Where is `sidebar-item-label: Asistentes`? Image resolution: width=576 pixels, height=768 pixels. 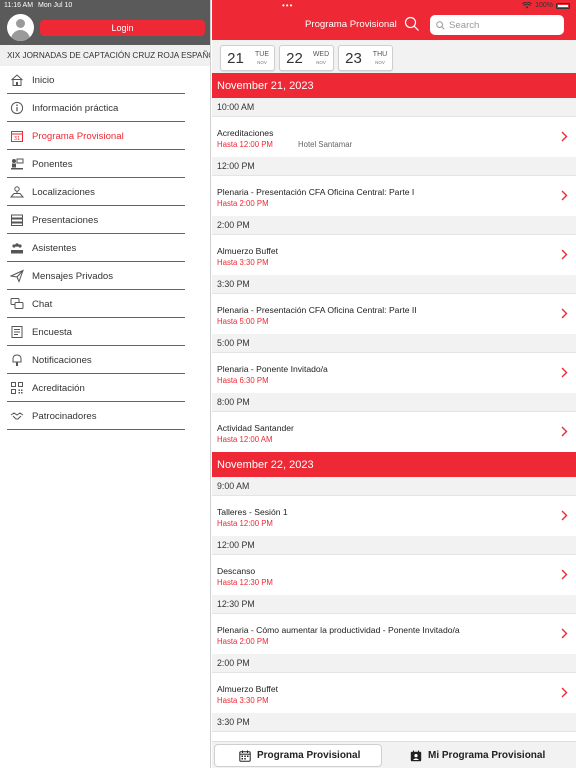 sidebar-item-label: Asistentes is located at coordinates (54, 248).